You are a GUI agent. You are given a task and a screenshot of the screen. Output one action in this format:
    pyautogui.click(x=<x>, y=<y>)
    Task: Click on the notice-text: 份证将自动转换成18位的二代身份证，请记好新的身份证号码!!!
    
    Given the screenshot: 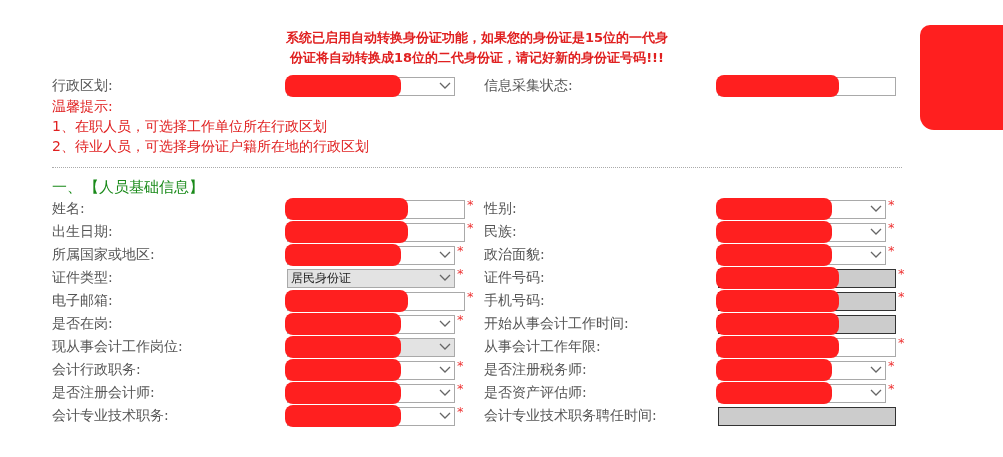 What is the action you would take?
    pyautogui.click(x=477, y=58)
    